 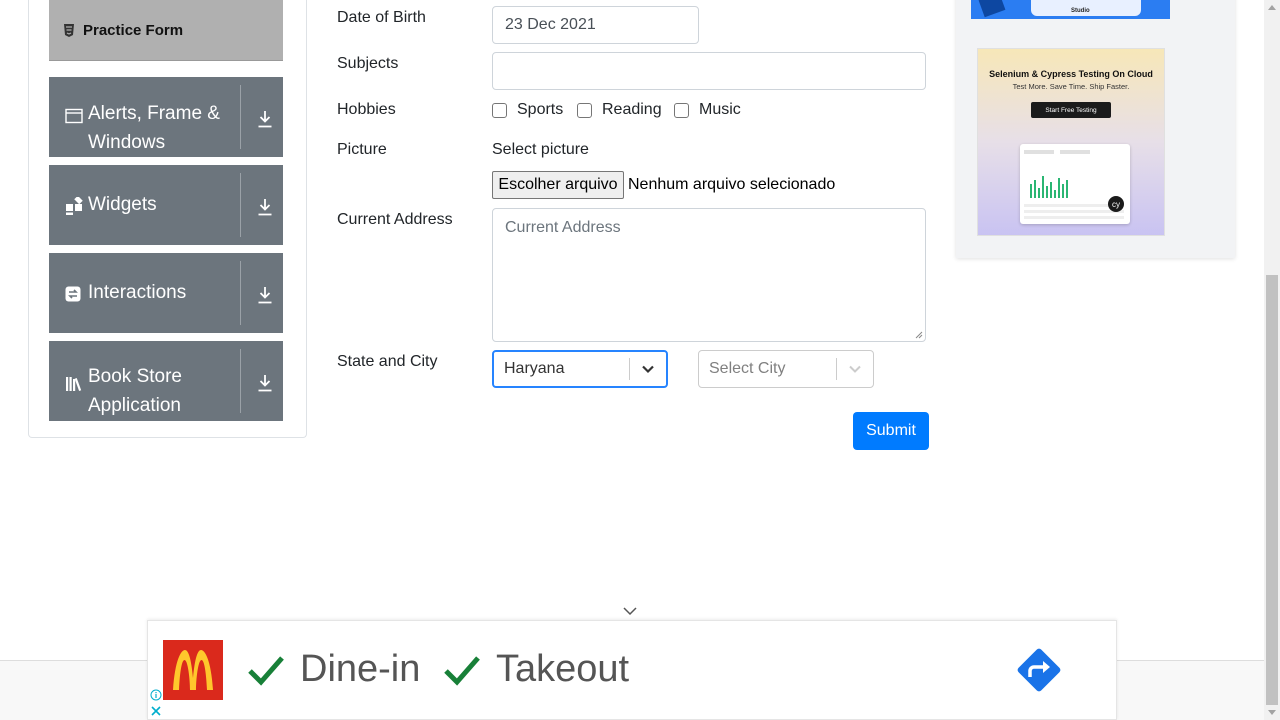 What do you see at coordinates (366, 109) in the screenshot?
I see `hobbies-label: Hobbies` at bounding box center [366, 109].